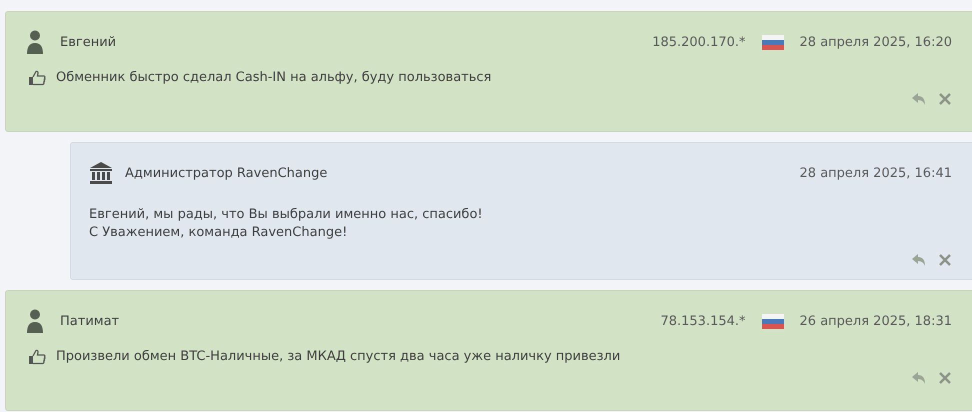  Describe the element at coordinates (274, 78) in the screenshot. I see `comment-text: Обменник быстро сделал Cash-IN на альфу, буду пользоваться` at that location.